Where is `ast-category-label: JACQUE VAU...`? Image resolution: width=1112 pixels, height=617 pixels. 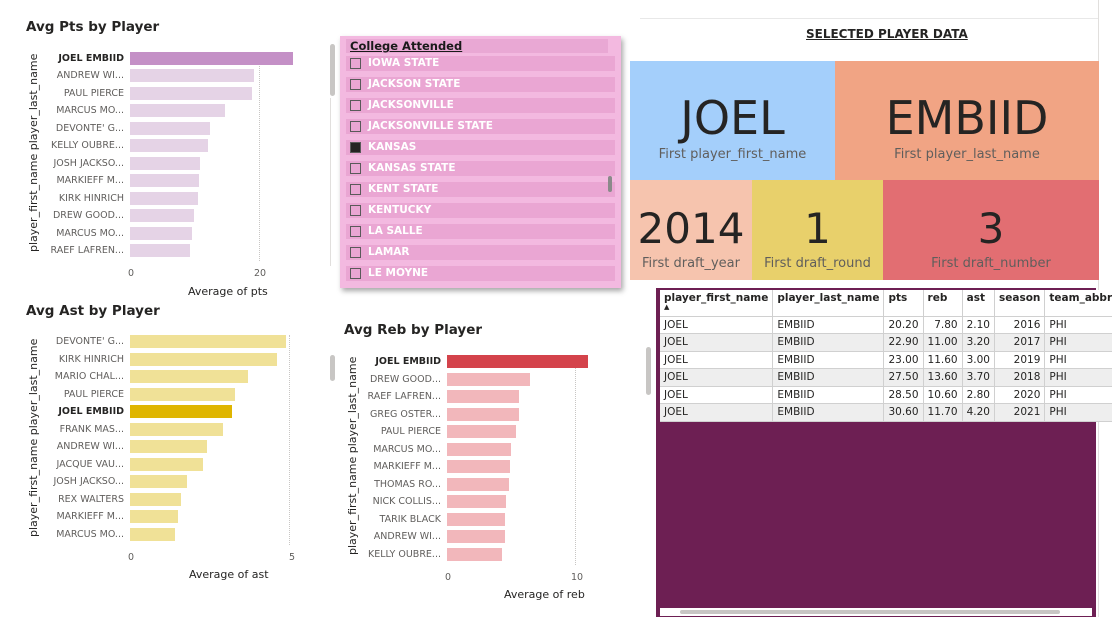 ast-category-label: JACQUE VAU... is located at coordinates (90, 464).